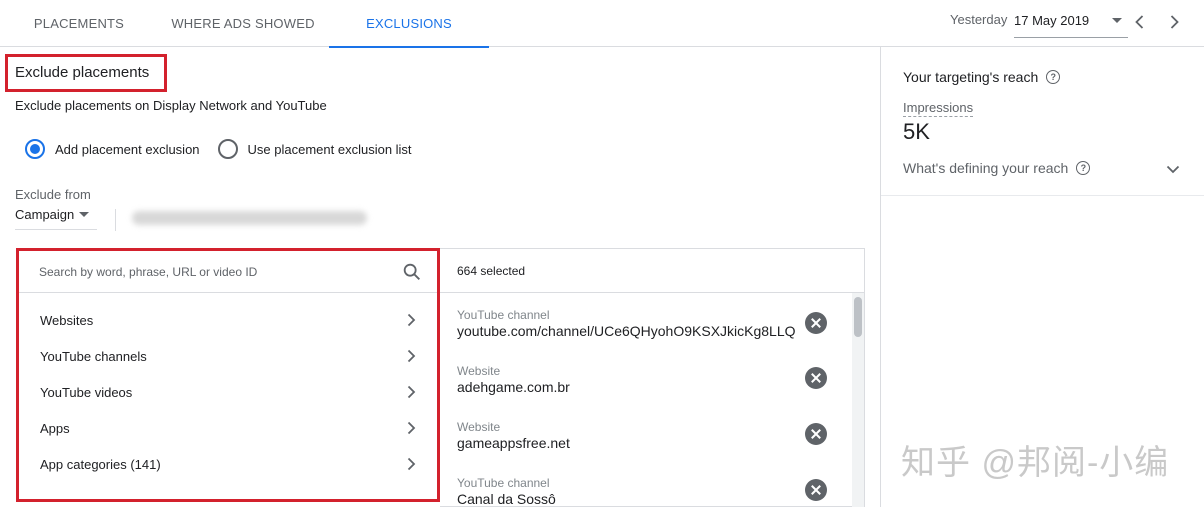 The height and width of the screenshot is (507, 1204). Describe the element at coordinates (86, 392) in the screenshot. I see `category-label: YouTube videos` at that location.